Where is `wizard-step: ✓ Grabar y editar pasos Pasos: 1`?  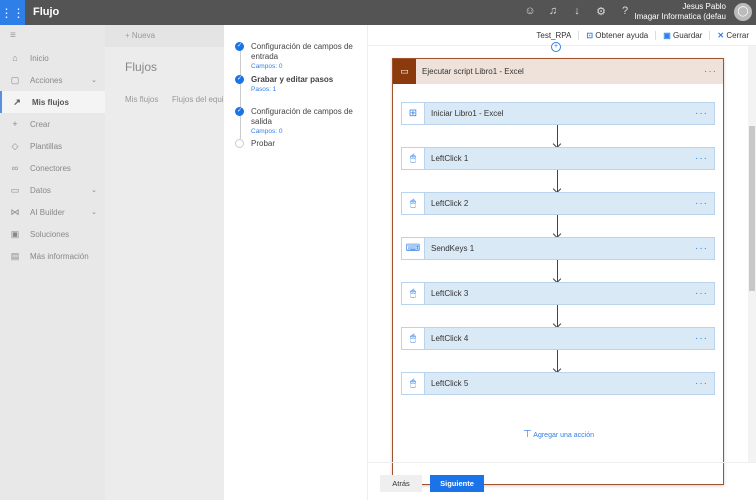
wizard-step: ✓ Grabar y editar pasos Pasos: 1 is located at coordinates (298, 85).